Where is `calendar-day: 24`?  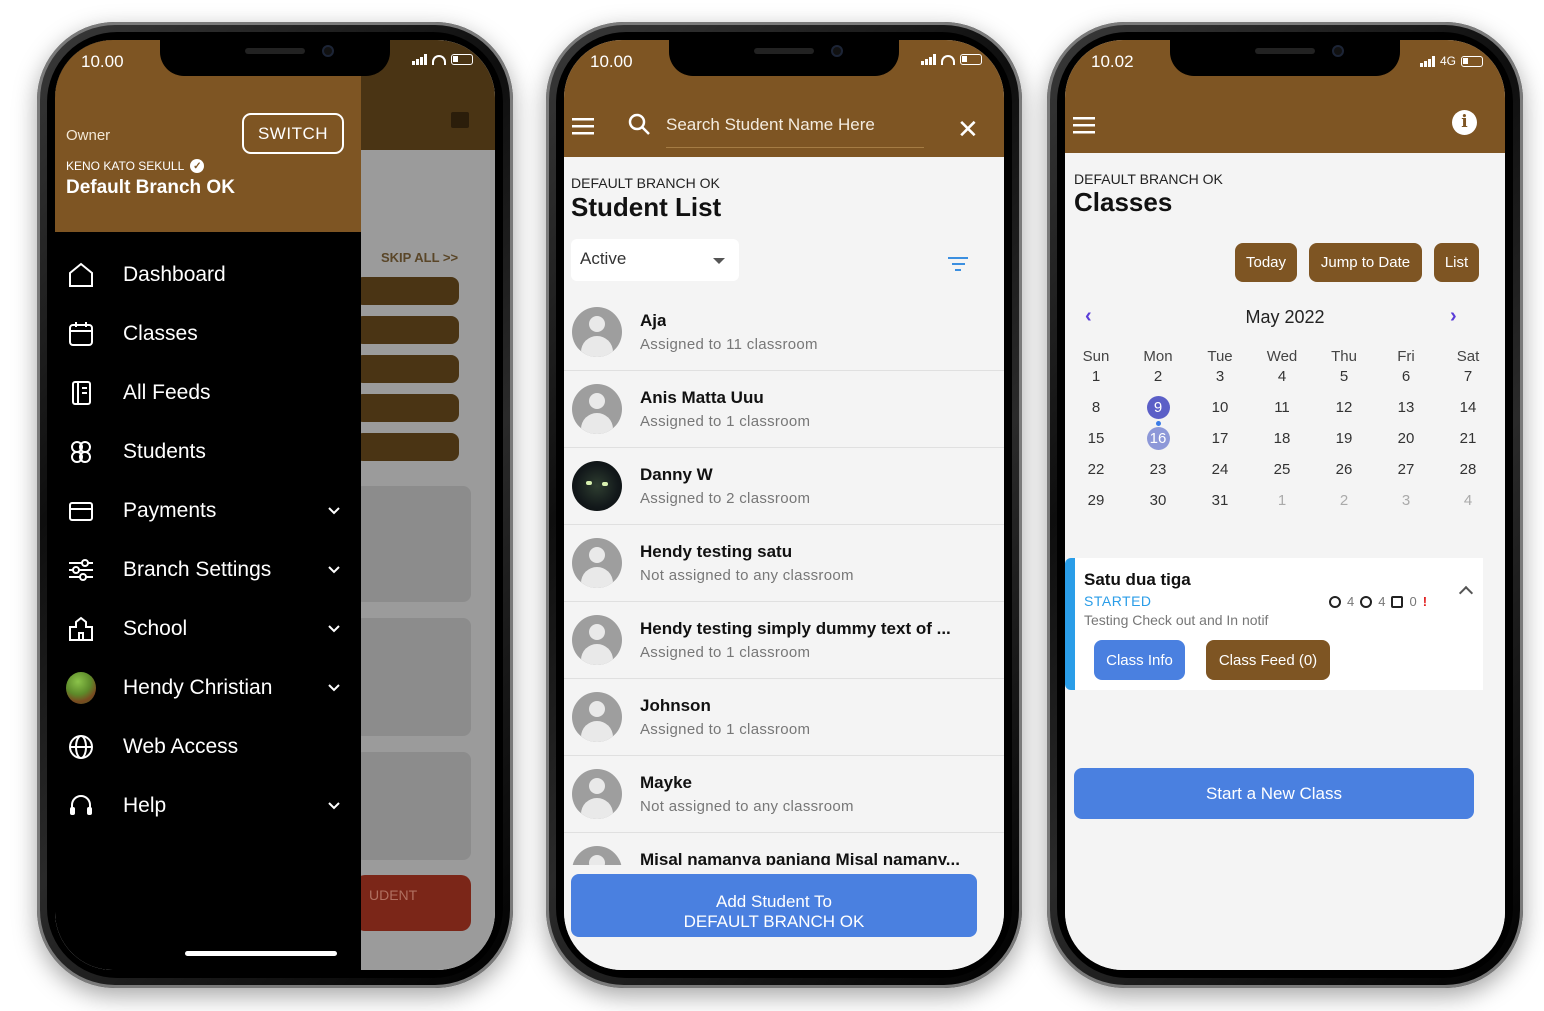
calendar-day: 24 is located at coordinates (1220, 476).